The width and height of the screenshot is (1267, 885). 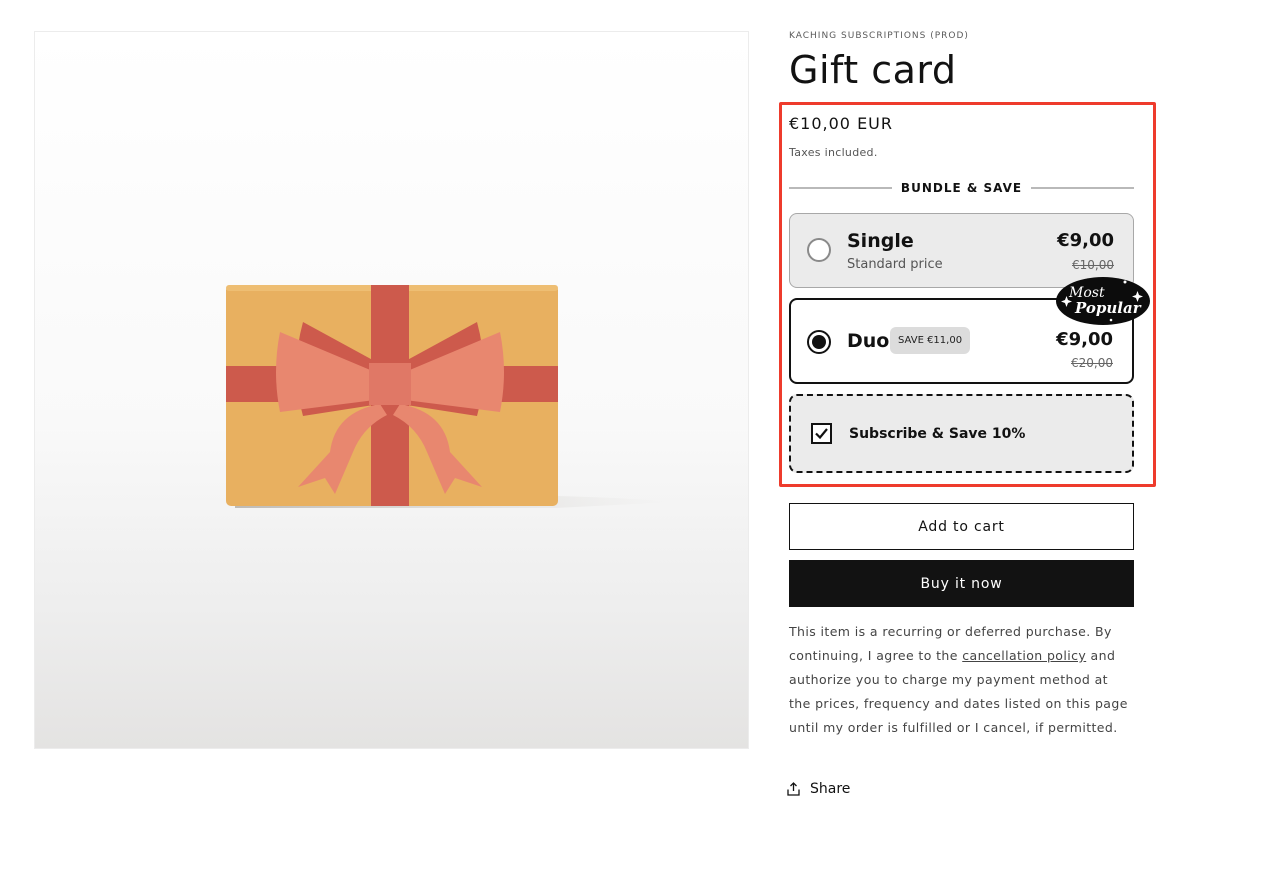 What do you see at coordinates (967, 294) in the screenshot?
I see `highlight-box` at bounding box center [967, 294].